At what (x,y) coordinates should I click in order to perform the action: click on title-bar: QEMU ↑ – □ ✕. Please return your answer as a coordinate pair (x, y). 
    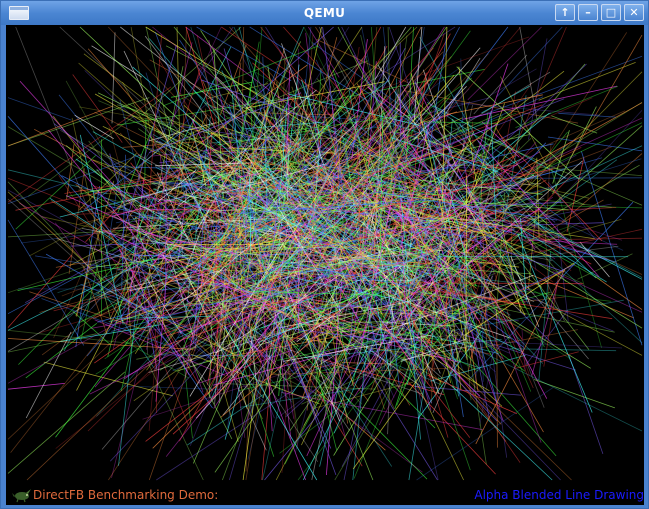
    Looking at the image, I should click on (324, 13).